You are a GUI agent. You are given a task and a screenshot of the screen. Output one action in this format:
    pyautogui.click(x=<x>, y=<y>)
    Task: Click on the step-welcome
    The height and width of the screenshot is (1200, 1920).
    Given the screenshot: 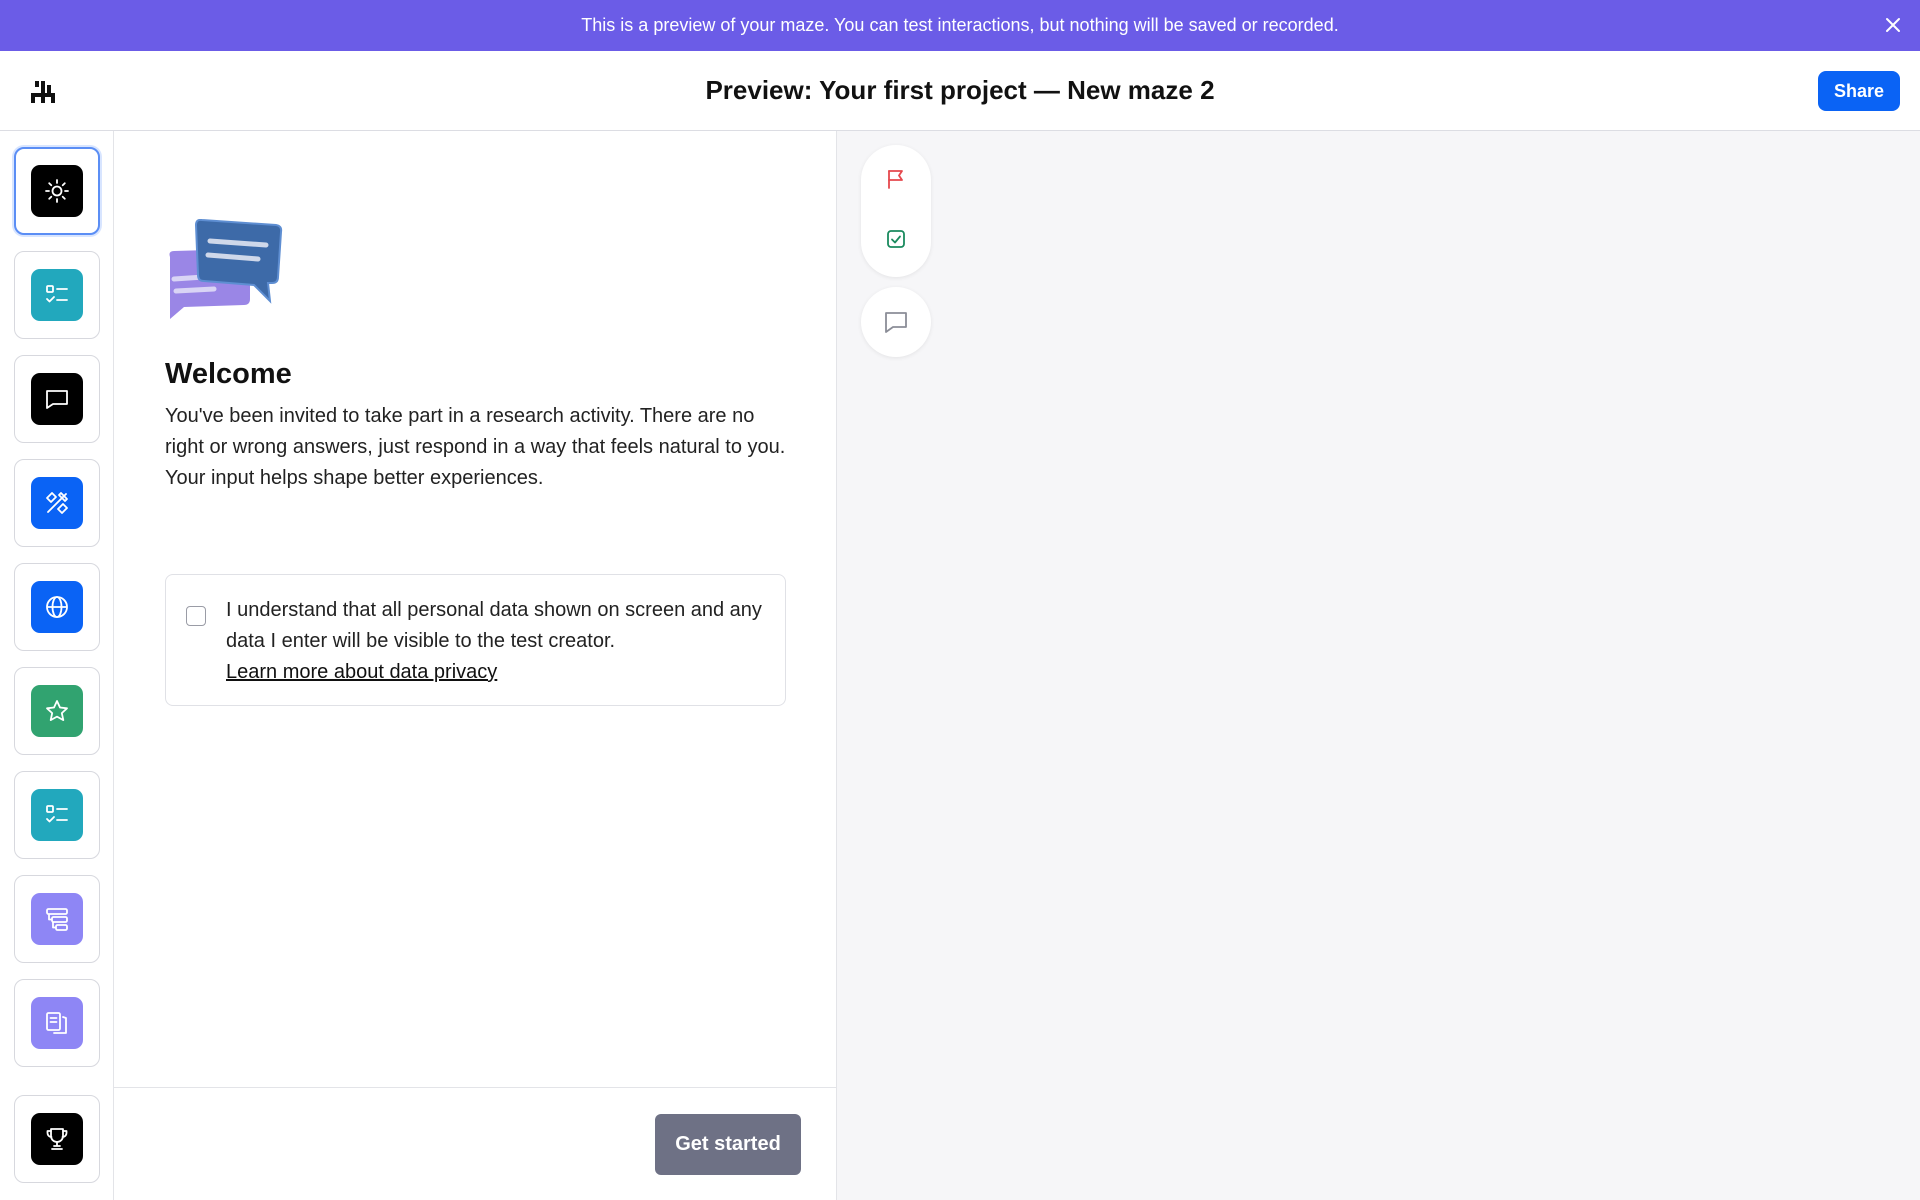 What is the action you would take?
    pyautogui.click(x=57, y=191)
    